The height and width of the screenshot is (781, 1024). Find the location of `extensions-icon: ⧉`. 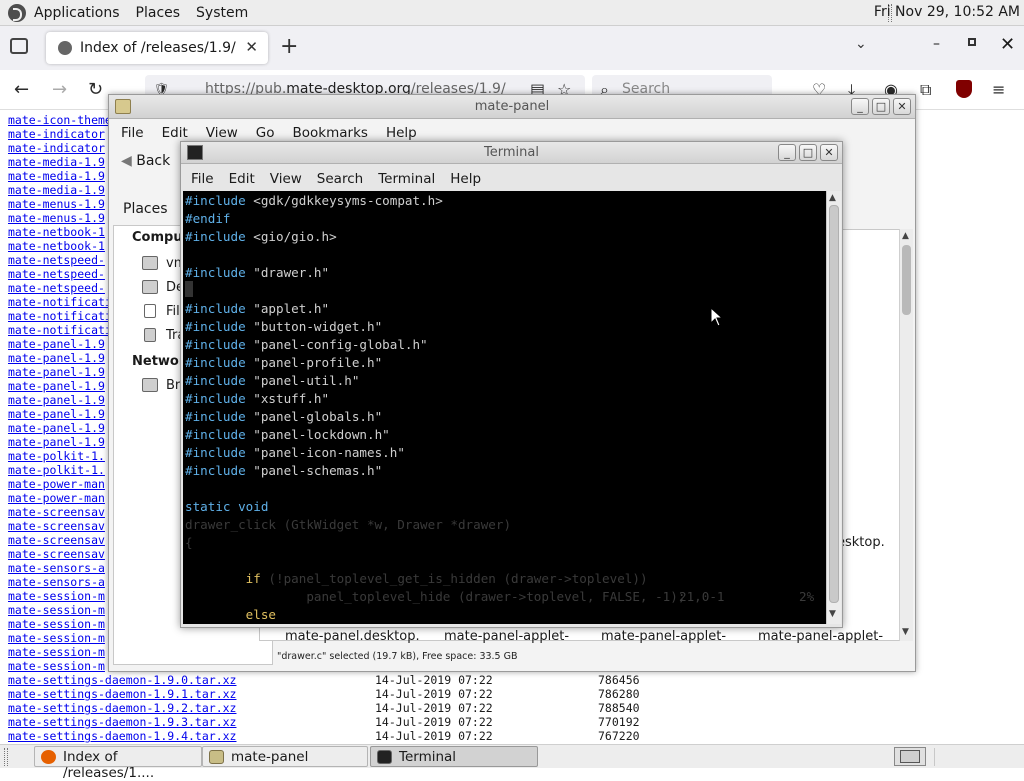

extensions-icon: ⧉ is located at coordinates (925, 90).